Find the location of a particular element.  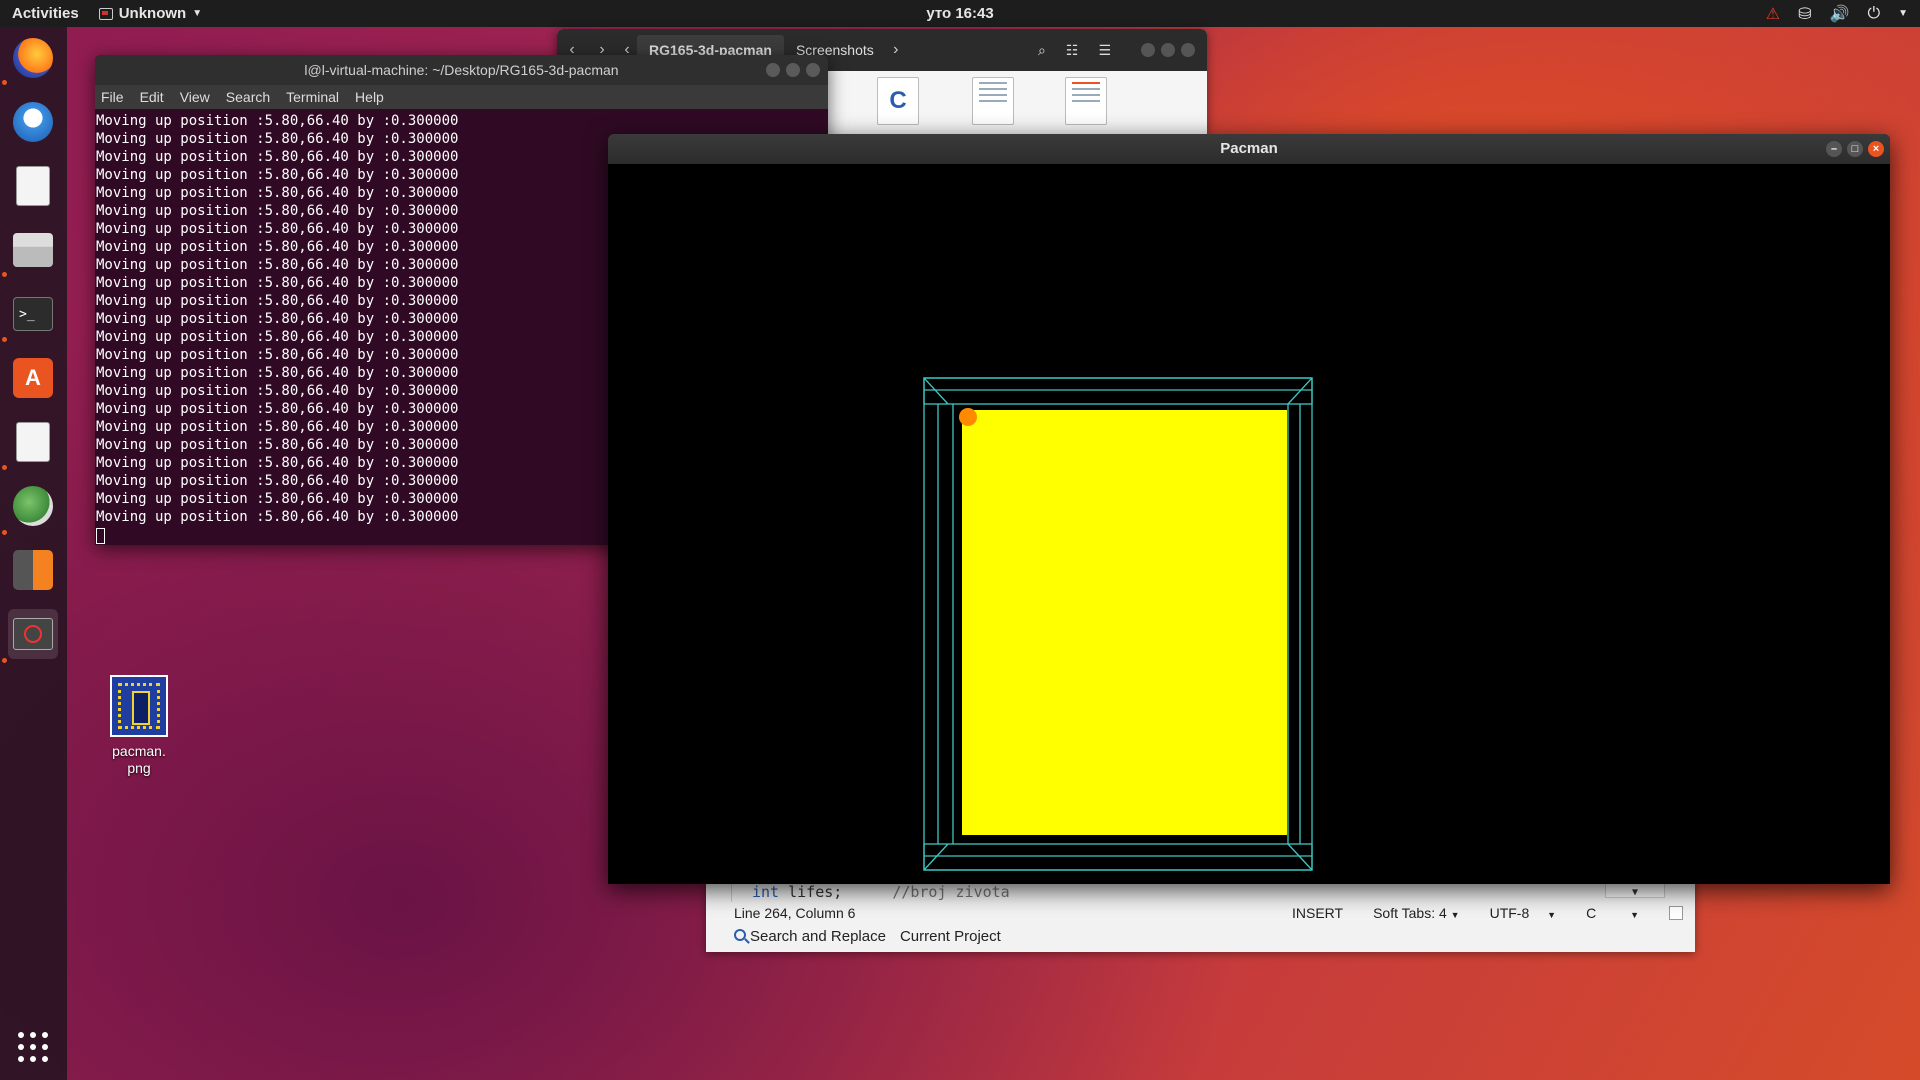

menu-terminal: Terminal is located at coordinates (312, 97).